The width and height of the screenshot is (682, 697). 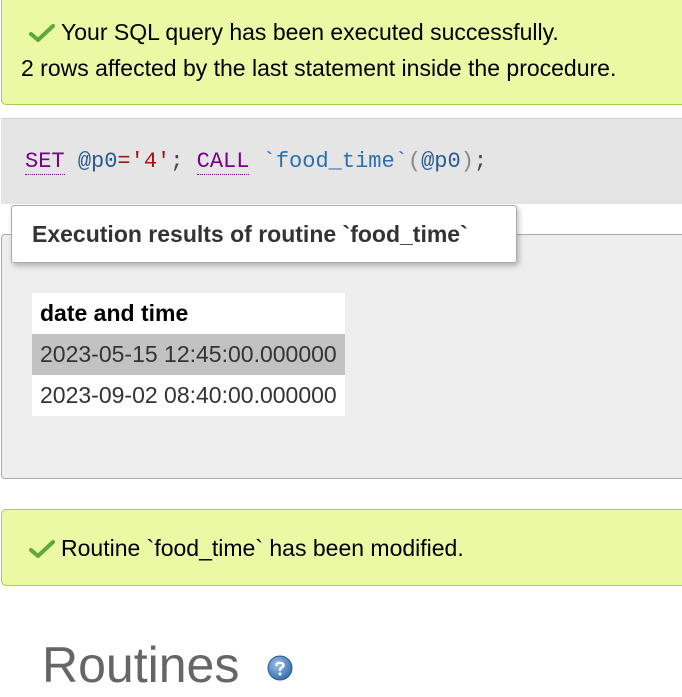 What do you see at coordinates (124, 161) in the screenshot?
I see `sql-operator: =` at bounding box center [124, 161].